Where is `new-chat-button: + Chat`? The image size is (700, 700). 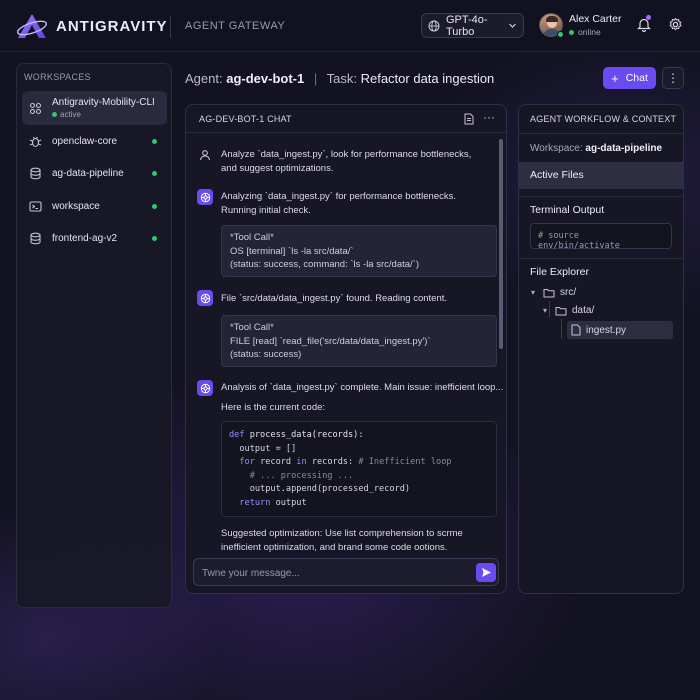 new-chat-button: + Chat is located at coordinates (629, 78).